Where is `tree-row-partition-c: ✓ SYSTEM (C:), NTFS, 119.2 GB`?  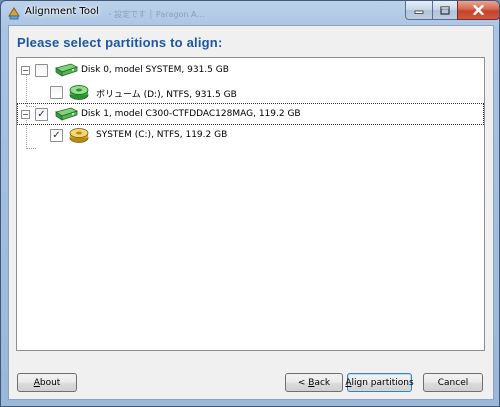
tree-row-partition-c: ✓ SYSTEM (C:), NTFS, 119.2 GB is located at coordinates (250, 136).